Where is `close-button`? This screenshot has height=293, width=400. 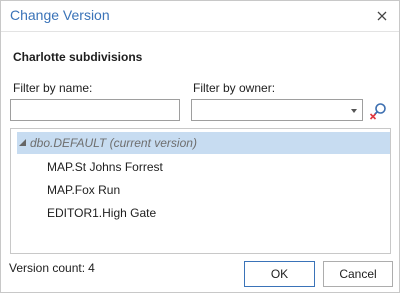 close-button is located at coordinates (382, 16).